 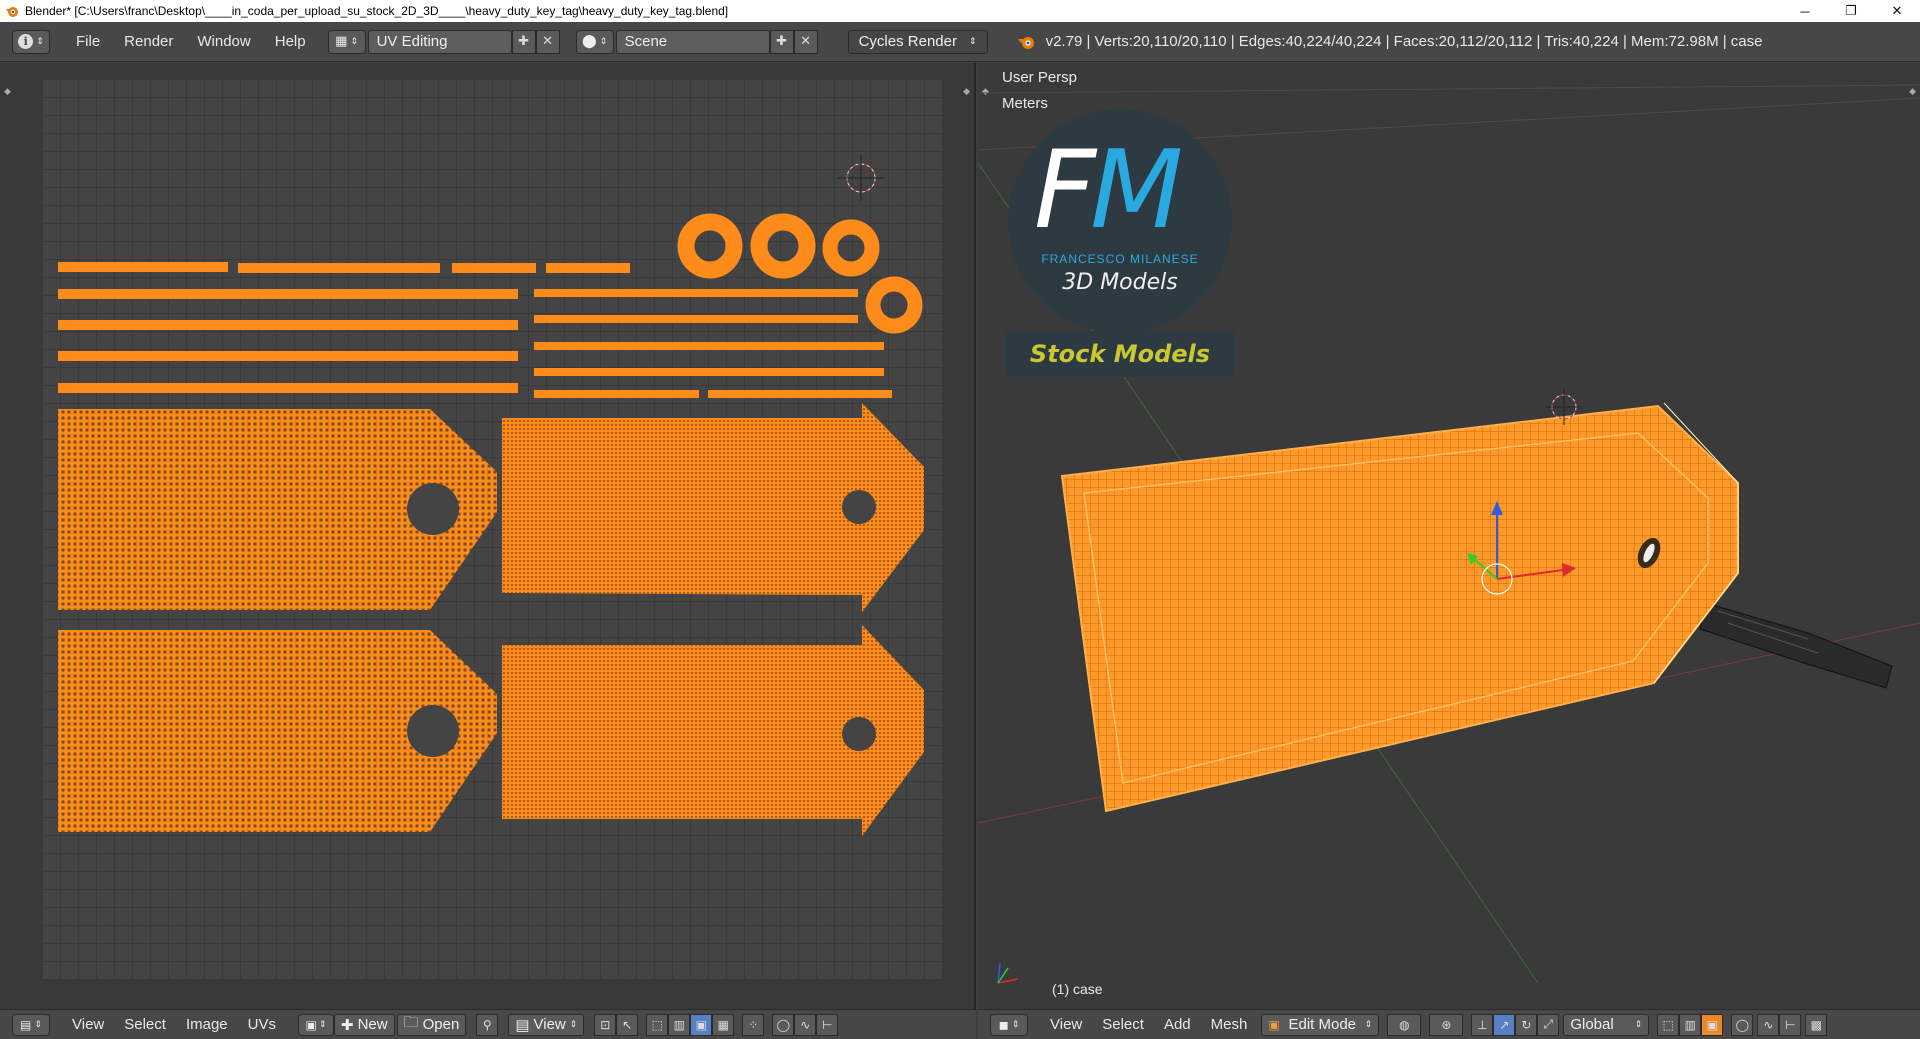 What do you see at coordinates (701, 1024) in the screenshot?
I see `face-select-icon: ▣` at bounding box center [701, 1024].